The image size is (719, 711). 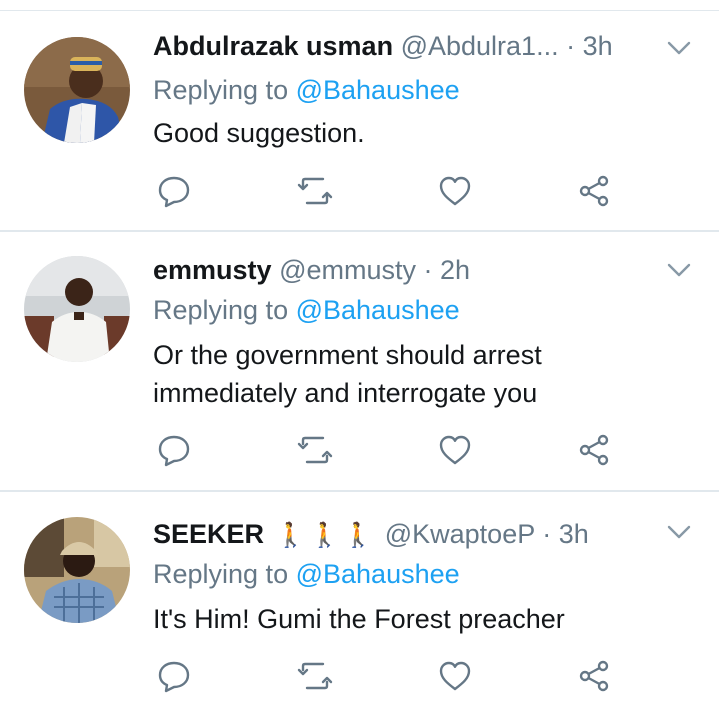 What do you see at coordinates (259, 133) in the screenshot?
I see `tweet-text: Good suggestion.` at bounding box center [259, 133].